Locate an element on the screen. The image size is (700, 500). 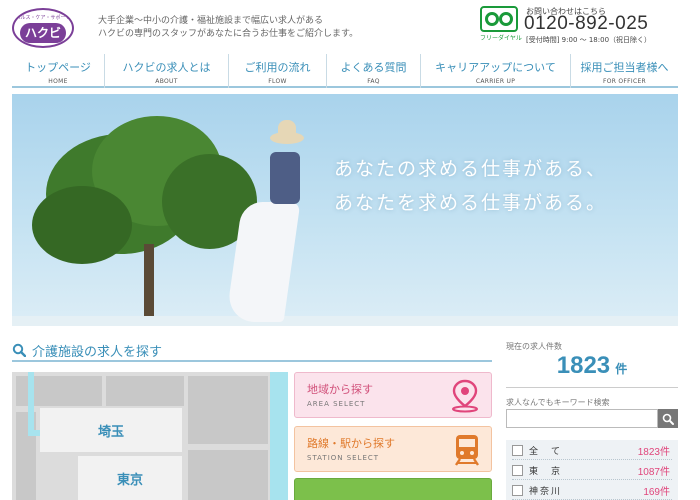
nav-label: 採用ご担当者様へ is located at coordinates (624, 67).